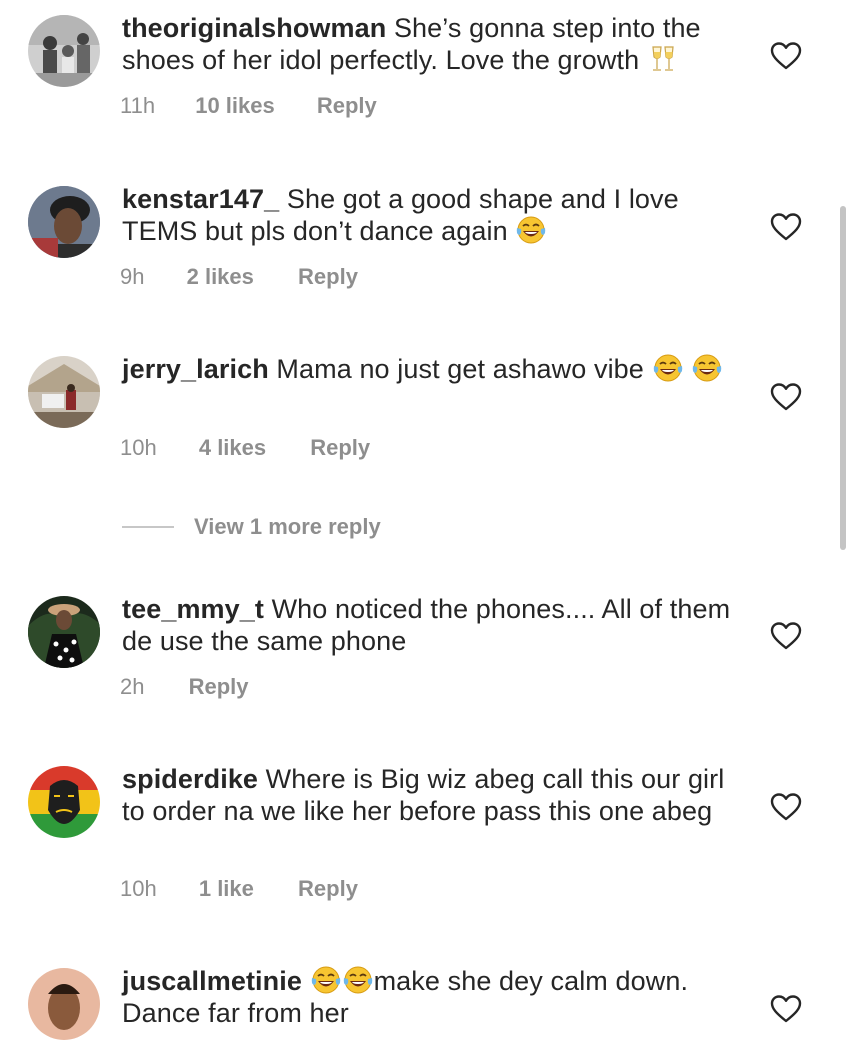 This screenshot has height=1040, width=854. What do you see at coordinates (254, 28) in the screenshot?
I see `comment-username: theoriginalshowman` at bounding box center [254, 28].